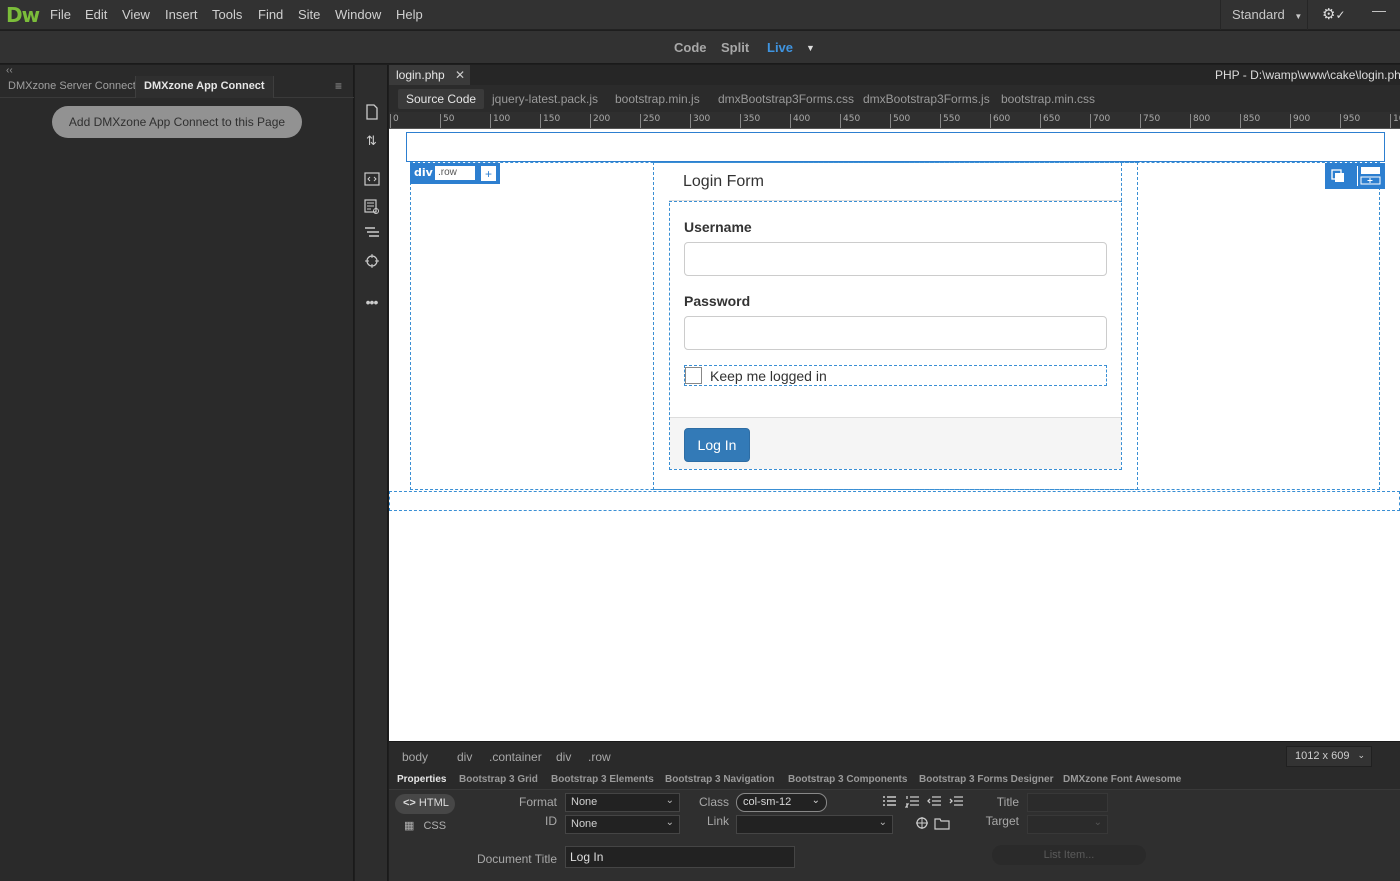 The width and height of the screenshot is (1400, 881). Describe the element at coordinates (498, 779) in the screenshot. I see `tab-bootstrap-grid: Bootstrap 3 Grid` at that location.